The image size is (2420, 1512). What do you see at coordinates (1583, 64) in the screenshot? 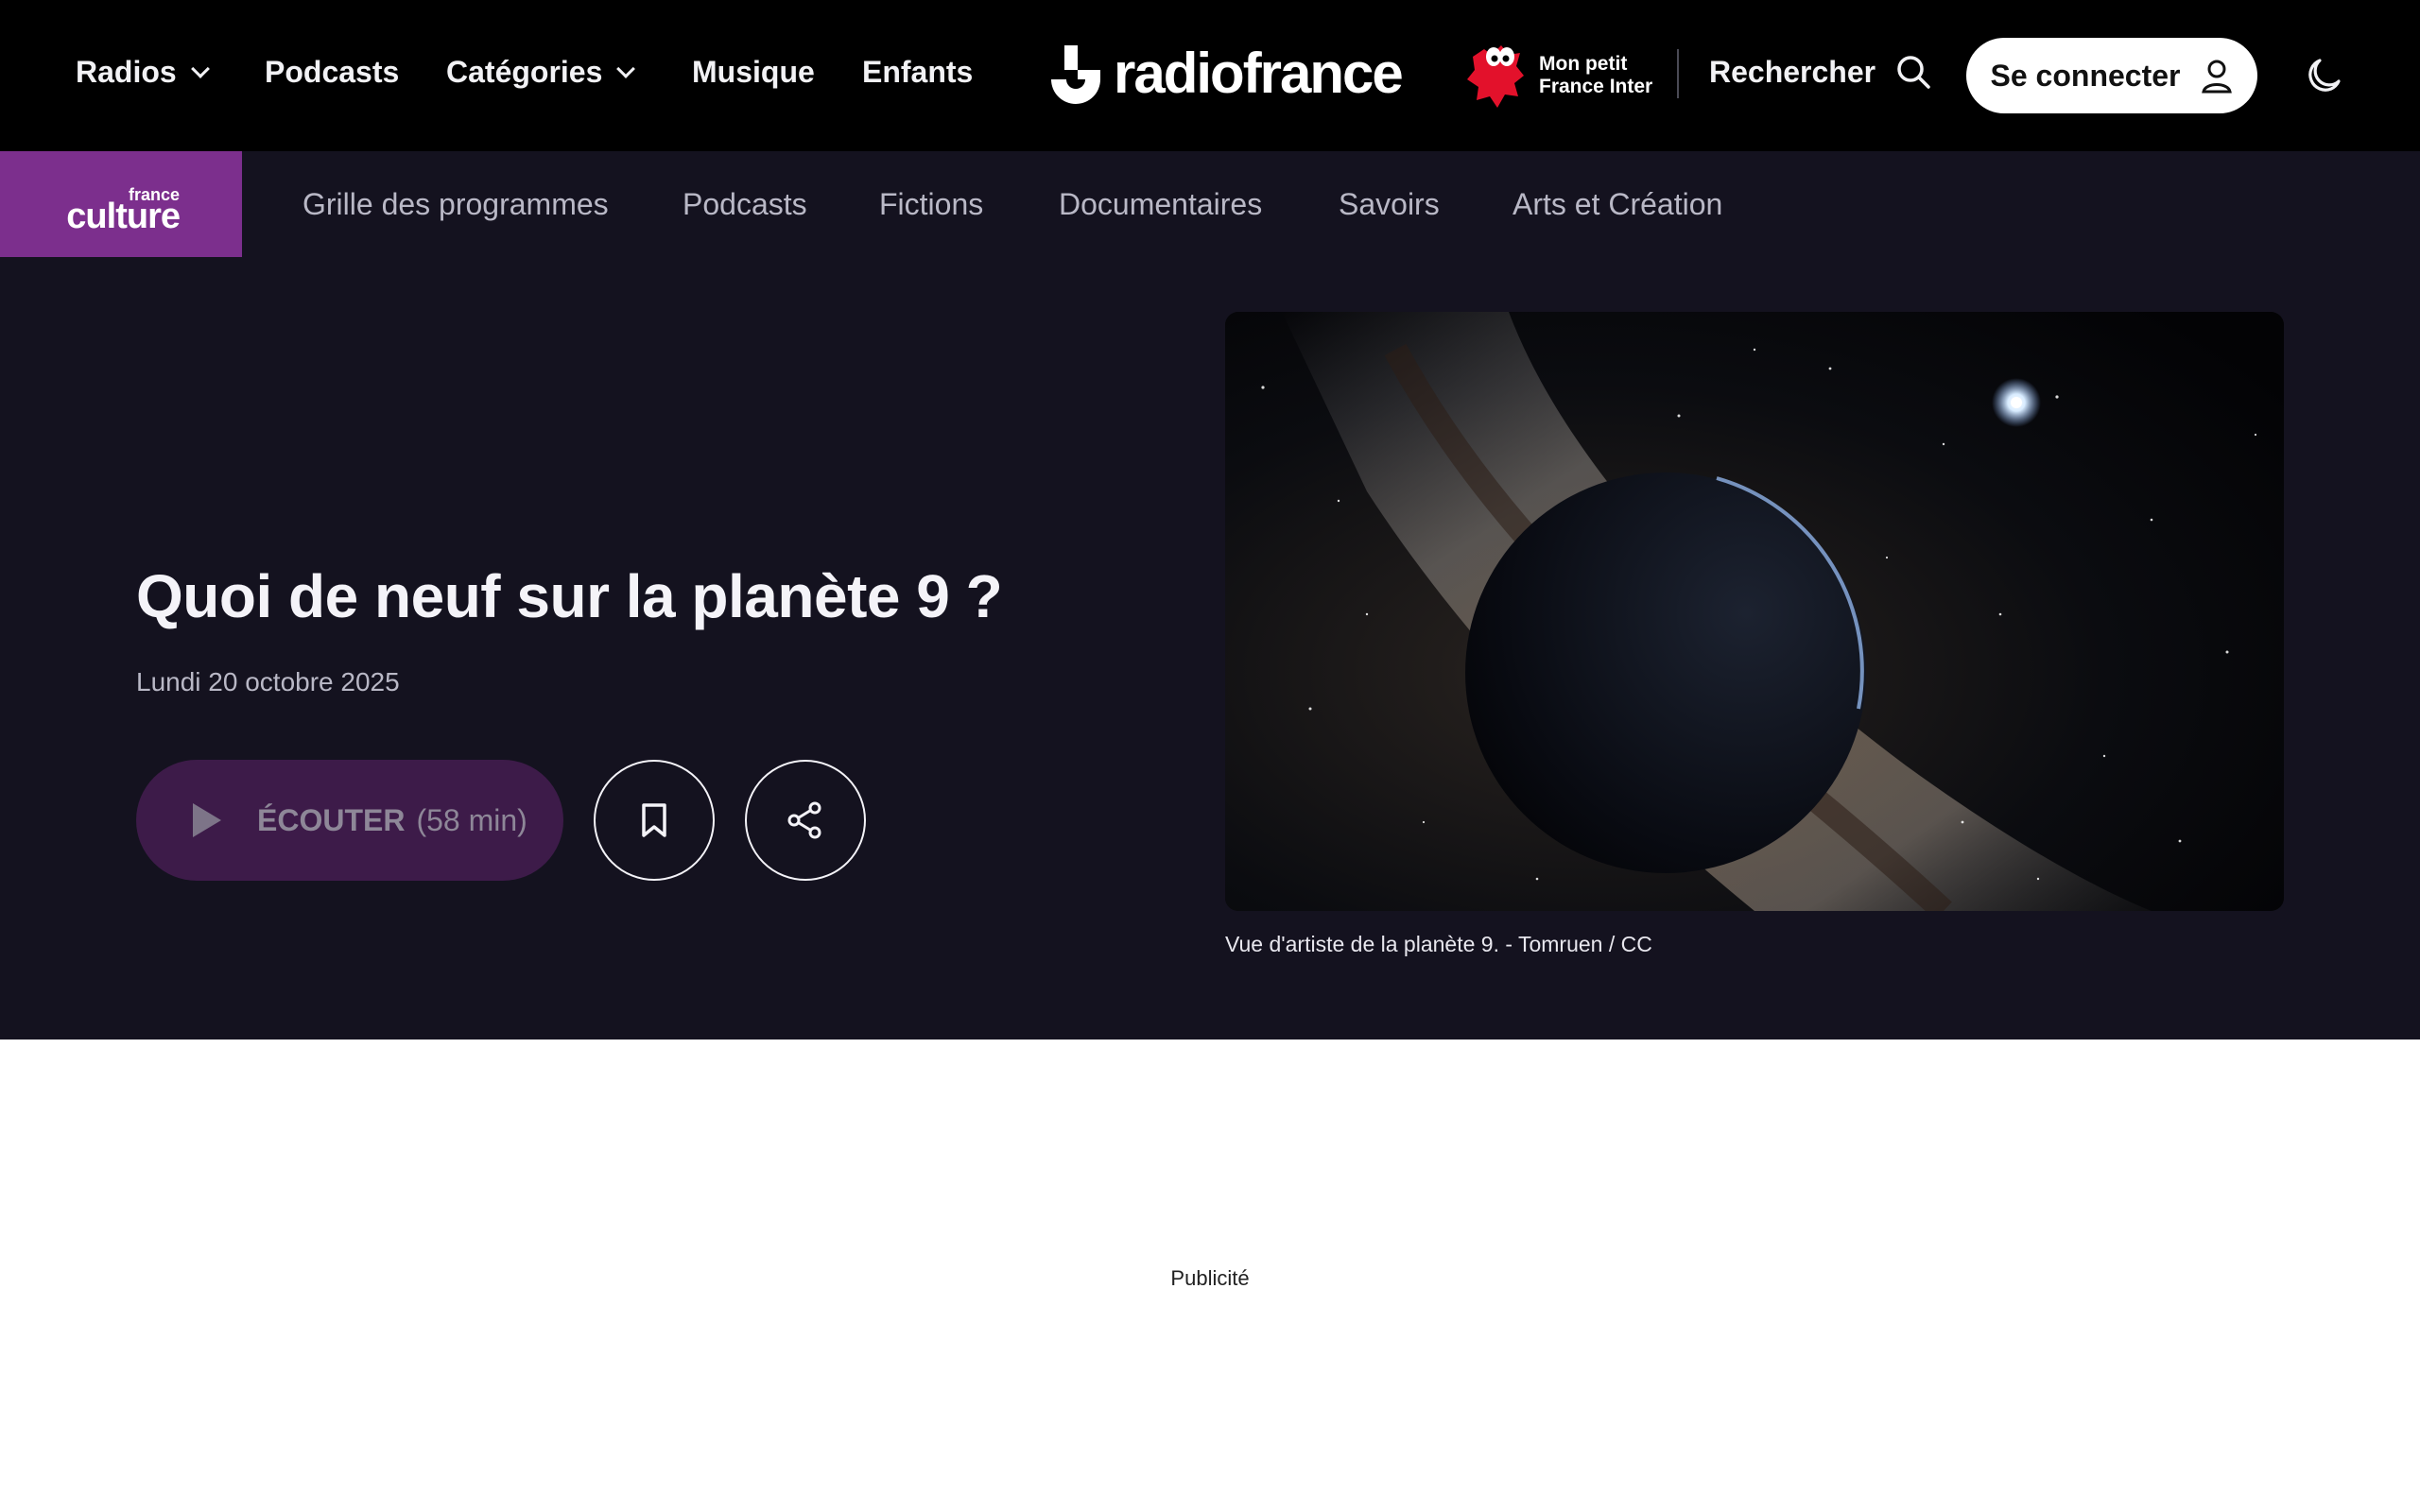
I see `mpfi-line1: Mon petit` at bounding box center [1583, 64].